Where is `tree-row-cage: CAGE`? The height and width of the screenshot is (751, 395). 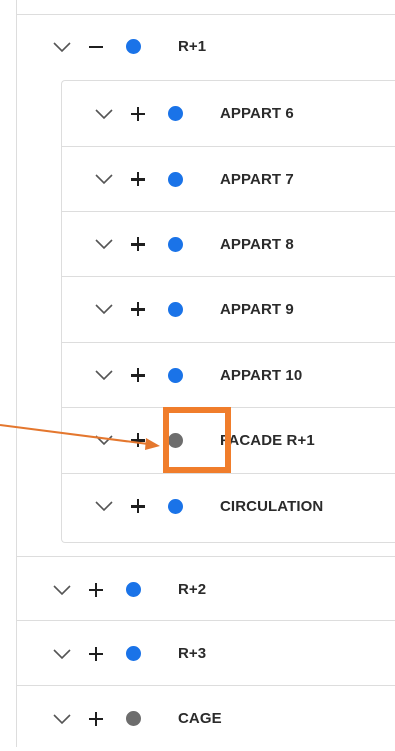 tree-row-cage: CAGE is located at coordinates (206, 718).